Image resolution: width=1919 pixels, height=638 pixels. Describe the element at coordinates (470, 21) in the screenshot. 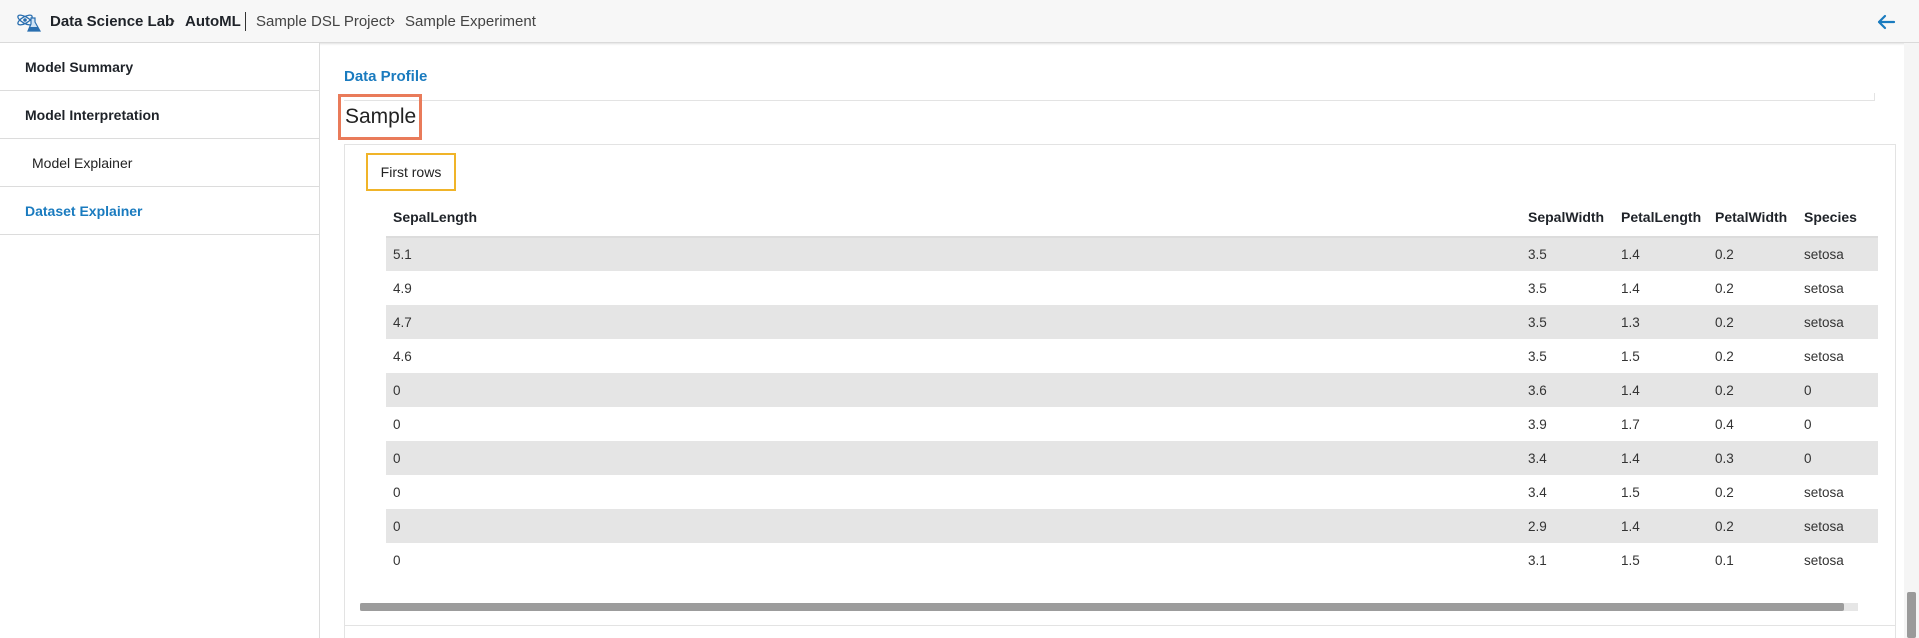

I see `breadcrumb-experiment: Sample Experiment` at that location.